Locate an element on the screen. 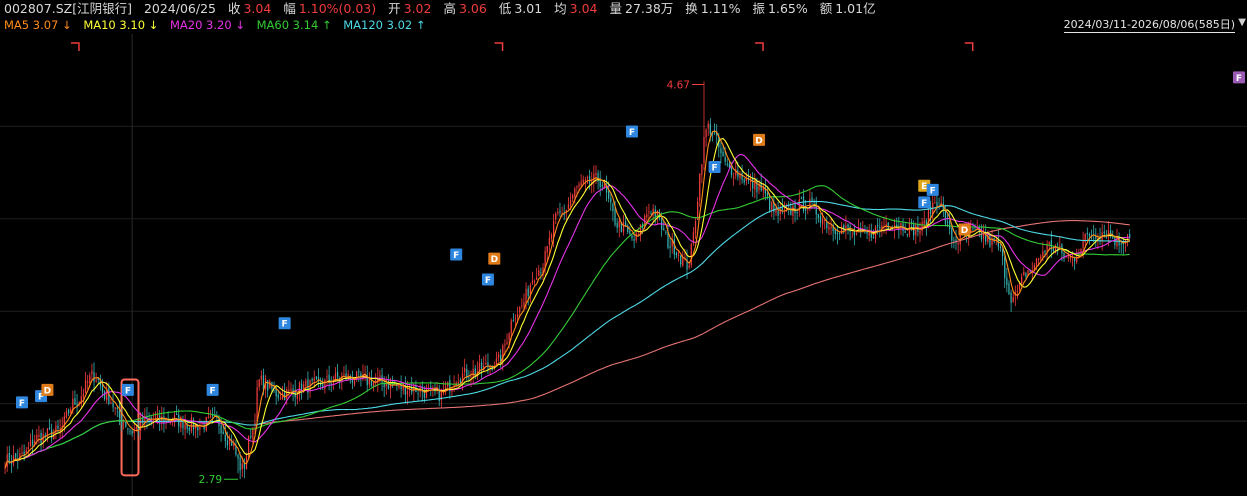 Image resolution: width=1247 pixels, height=496 pixels. signal-badge: D is located at coordinates (964, 229).